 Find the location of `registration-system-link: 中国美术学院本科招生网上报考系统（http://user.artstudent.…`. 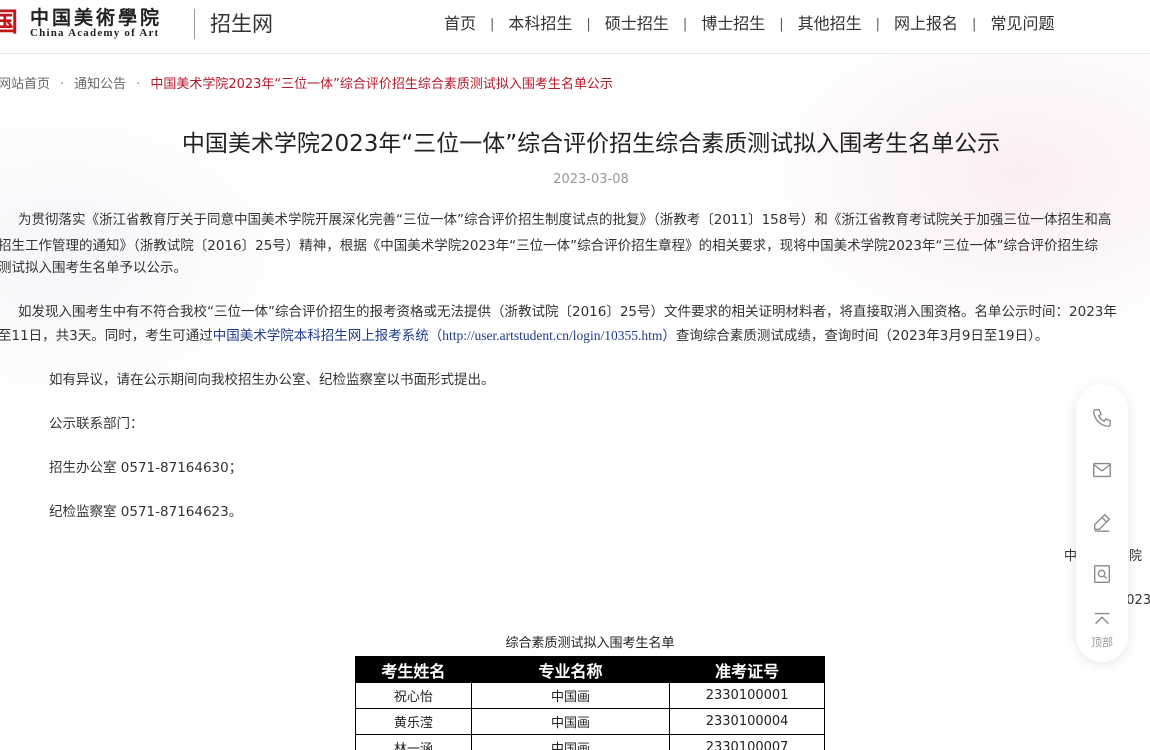

registration-system-link: 中国美术学院本科招生网上报考系统（http://user.artstudent.… is located at coordinates (444, 336).